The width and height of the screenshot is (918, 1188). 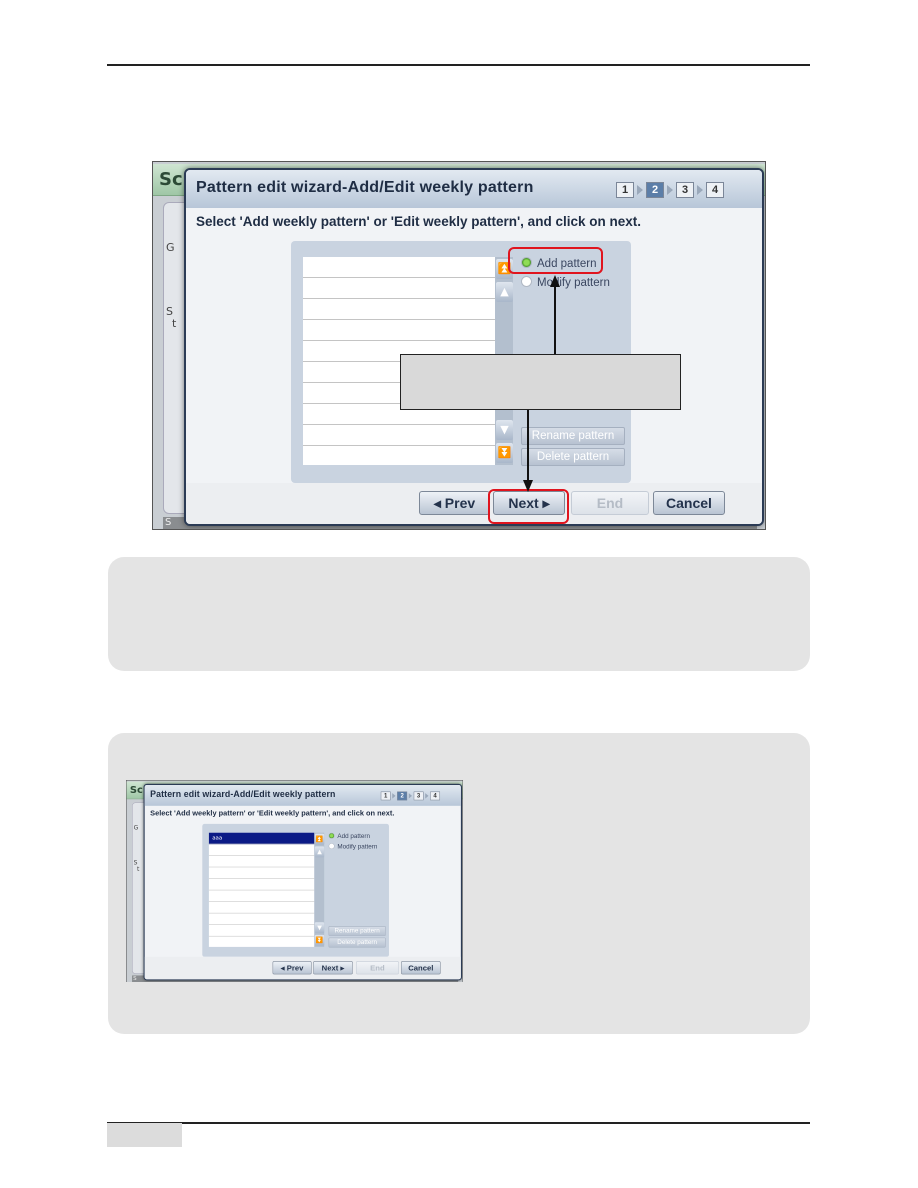 What do you see at coordinates (528, 486) in the screenshot?
I see `arrow-down-icon` at bounding box center [528, 486].